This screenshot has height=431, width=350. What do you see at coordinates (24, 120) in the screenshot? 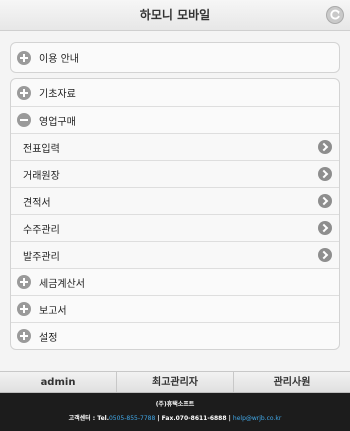
I see `minus-icon` at bounding box center [24, 120].